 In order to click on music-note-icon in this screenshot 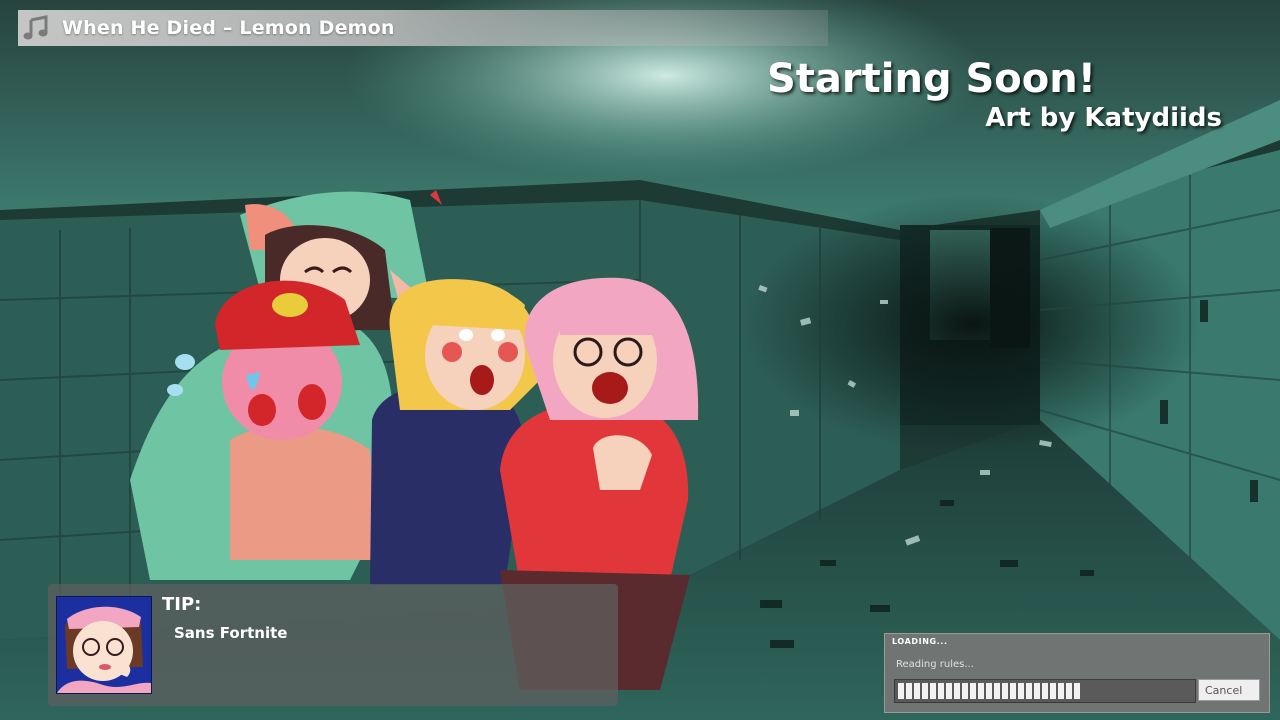, I will do `click(36, 28)`.